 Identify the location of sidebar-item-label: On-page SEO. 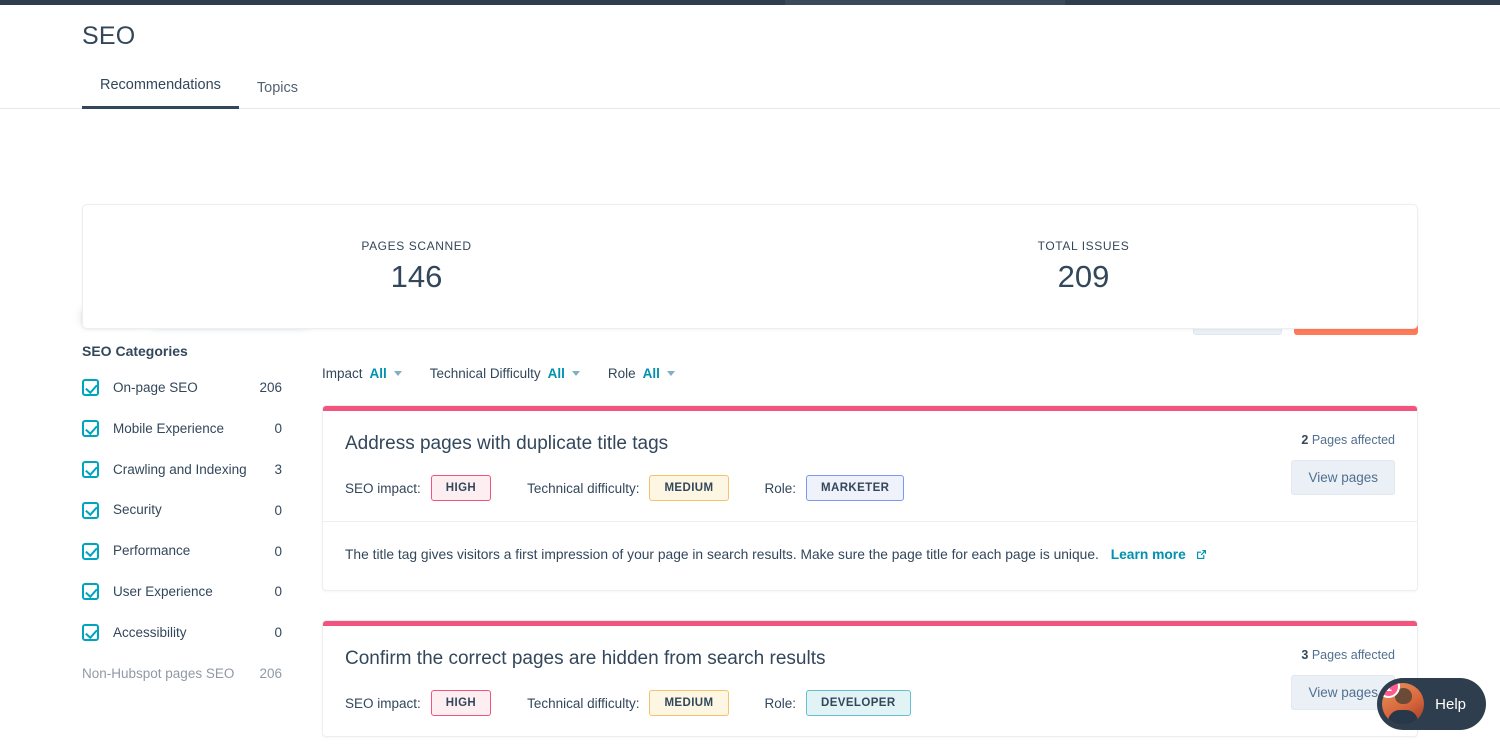
(155, 387).